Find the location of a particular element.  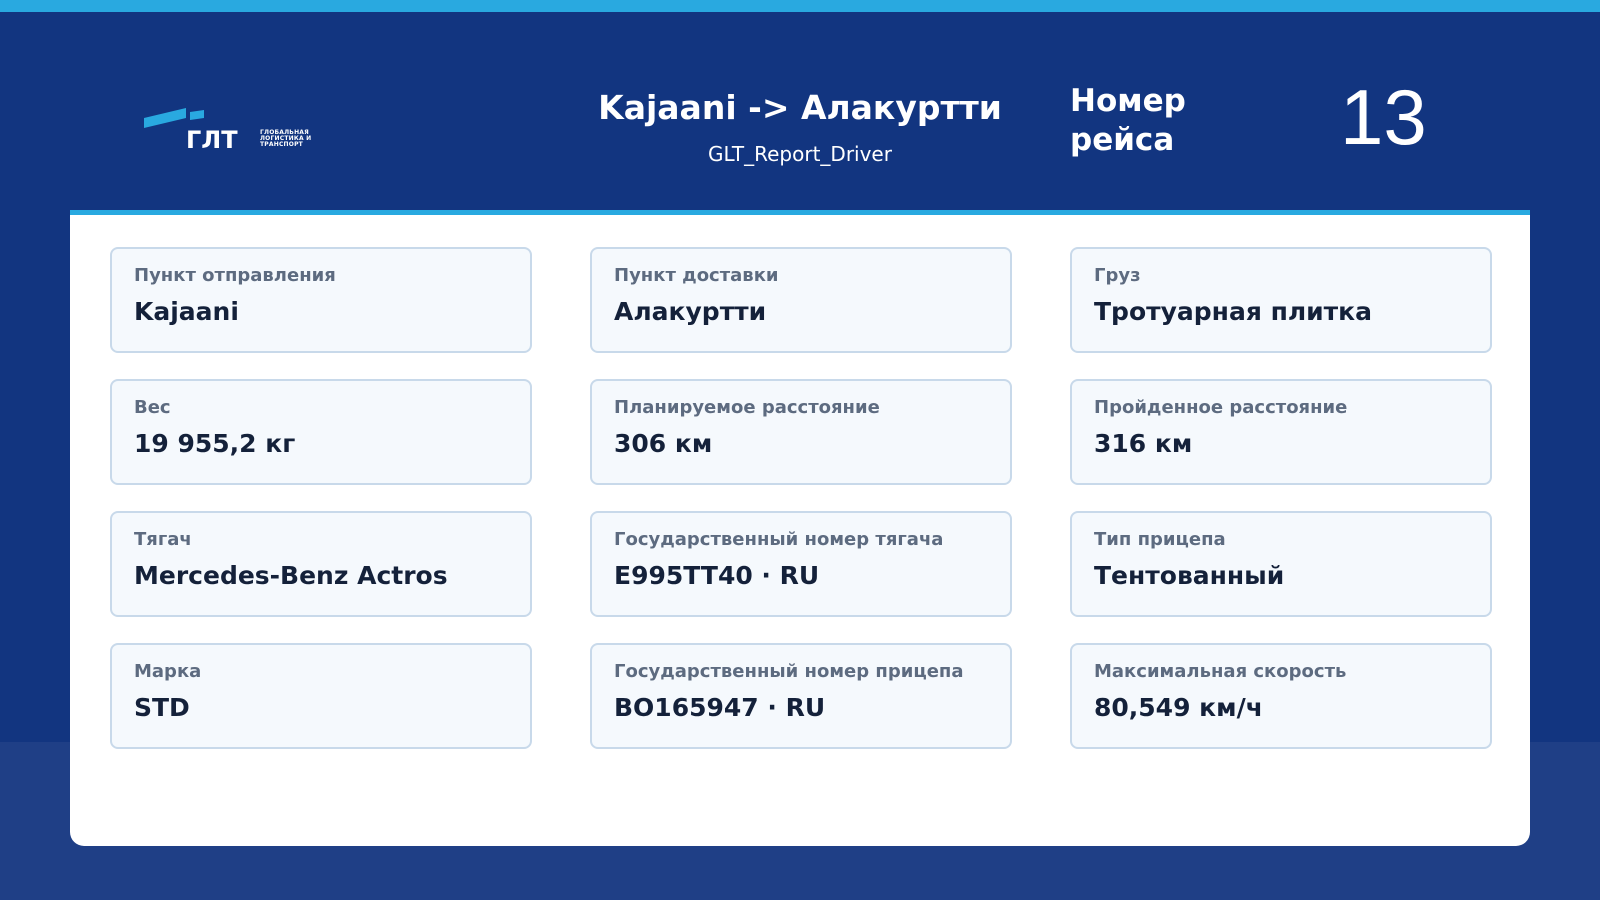

card-planned-distance: Планируемое расстояние 306 км is located at coordinates (801, 432).